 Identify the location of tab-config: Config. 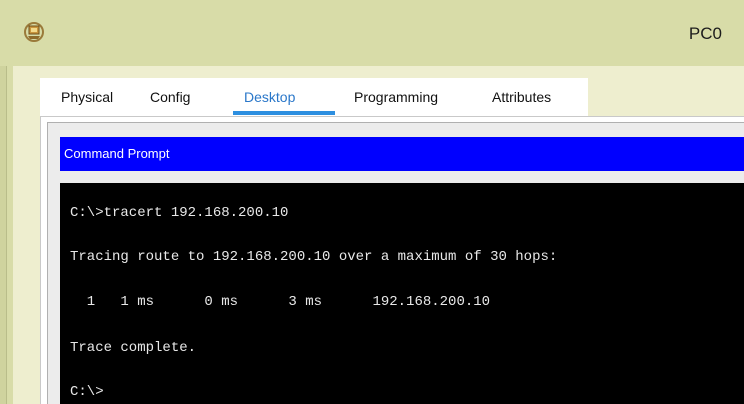
(170, 97).